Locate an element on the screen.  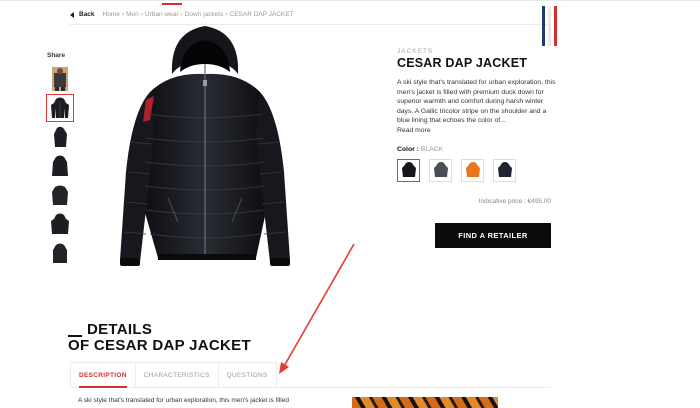
tab-characteristics: CHARACTERISTICS is located at coordinates (176, 375).